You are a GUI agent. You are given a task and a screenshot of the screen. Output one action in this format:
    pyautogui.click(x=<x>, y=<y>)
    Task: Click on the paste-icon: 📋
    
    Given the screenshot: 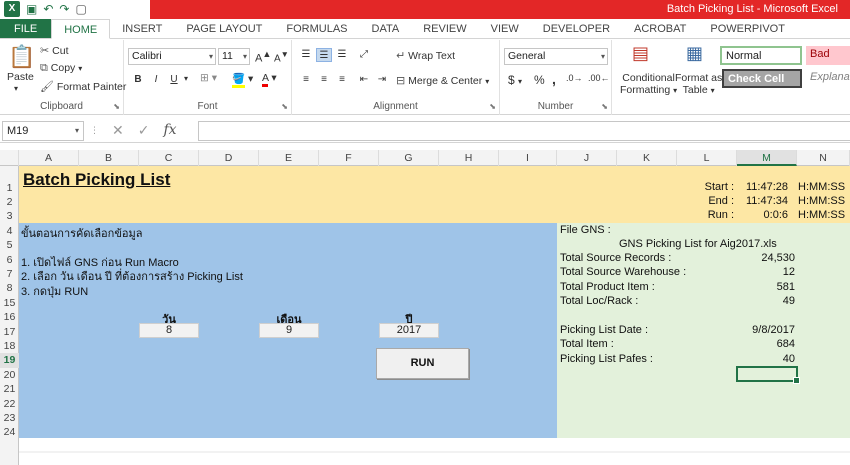 What is the action you would take?
    pyautogui.click(x=21, y=57)
    